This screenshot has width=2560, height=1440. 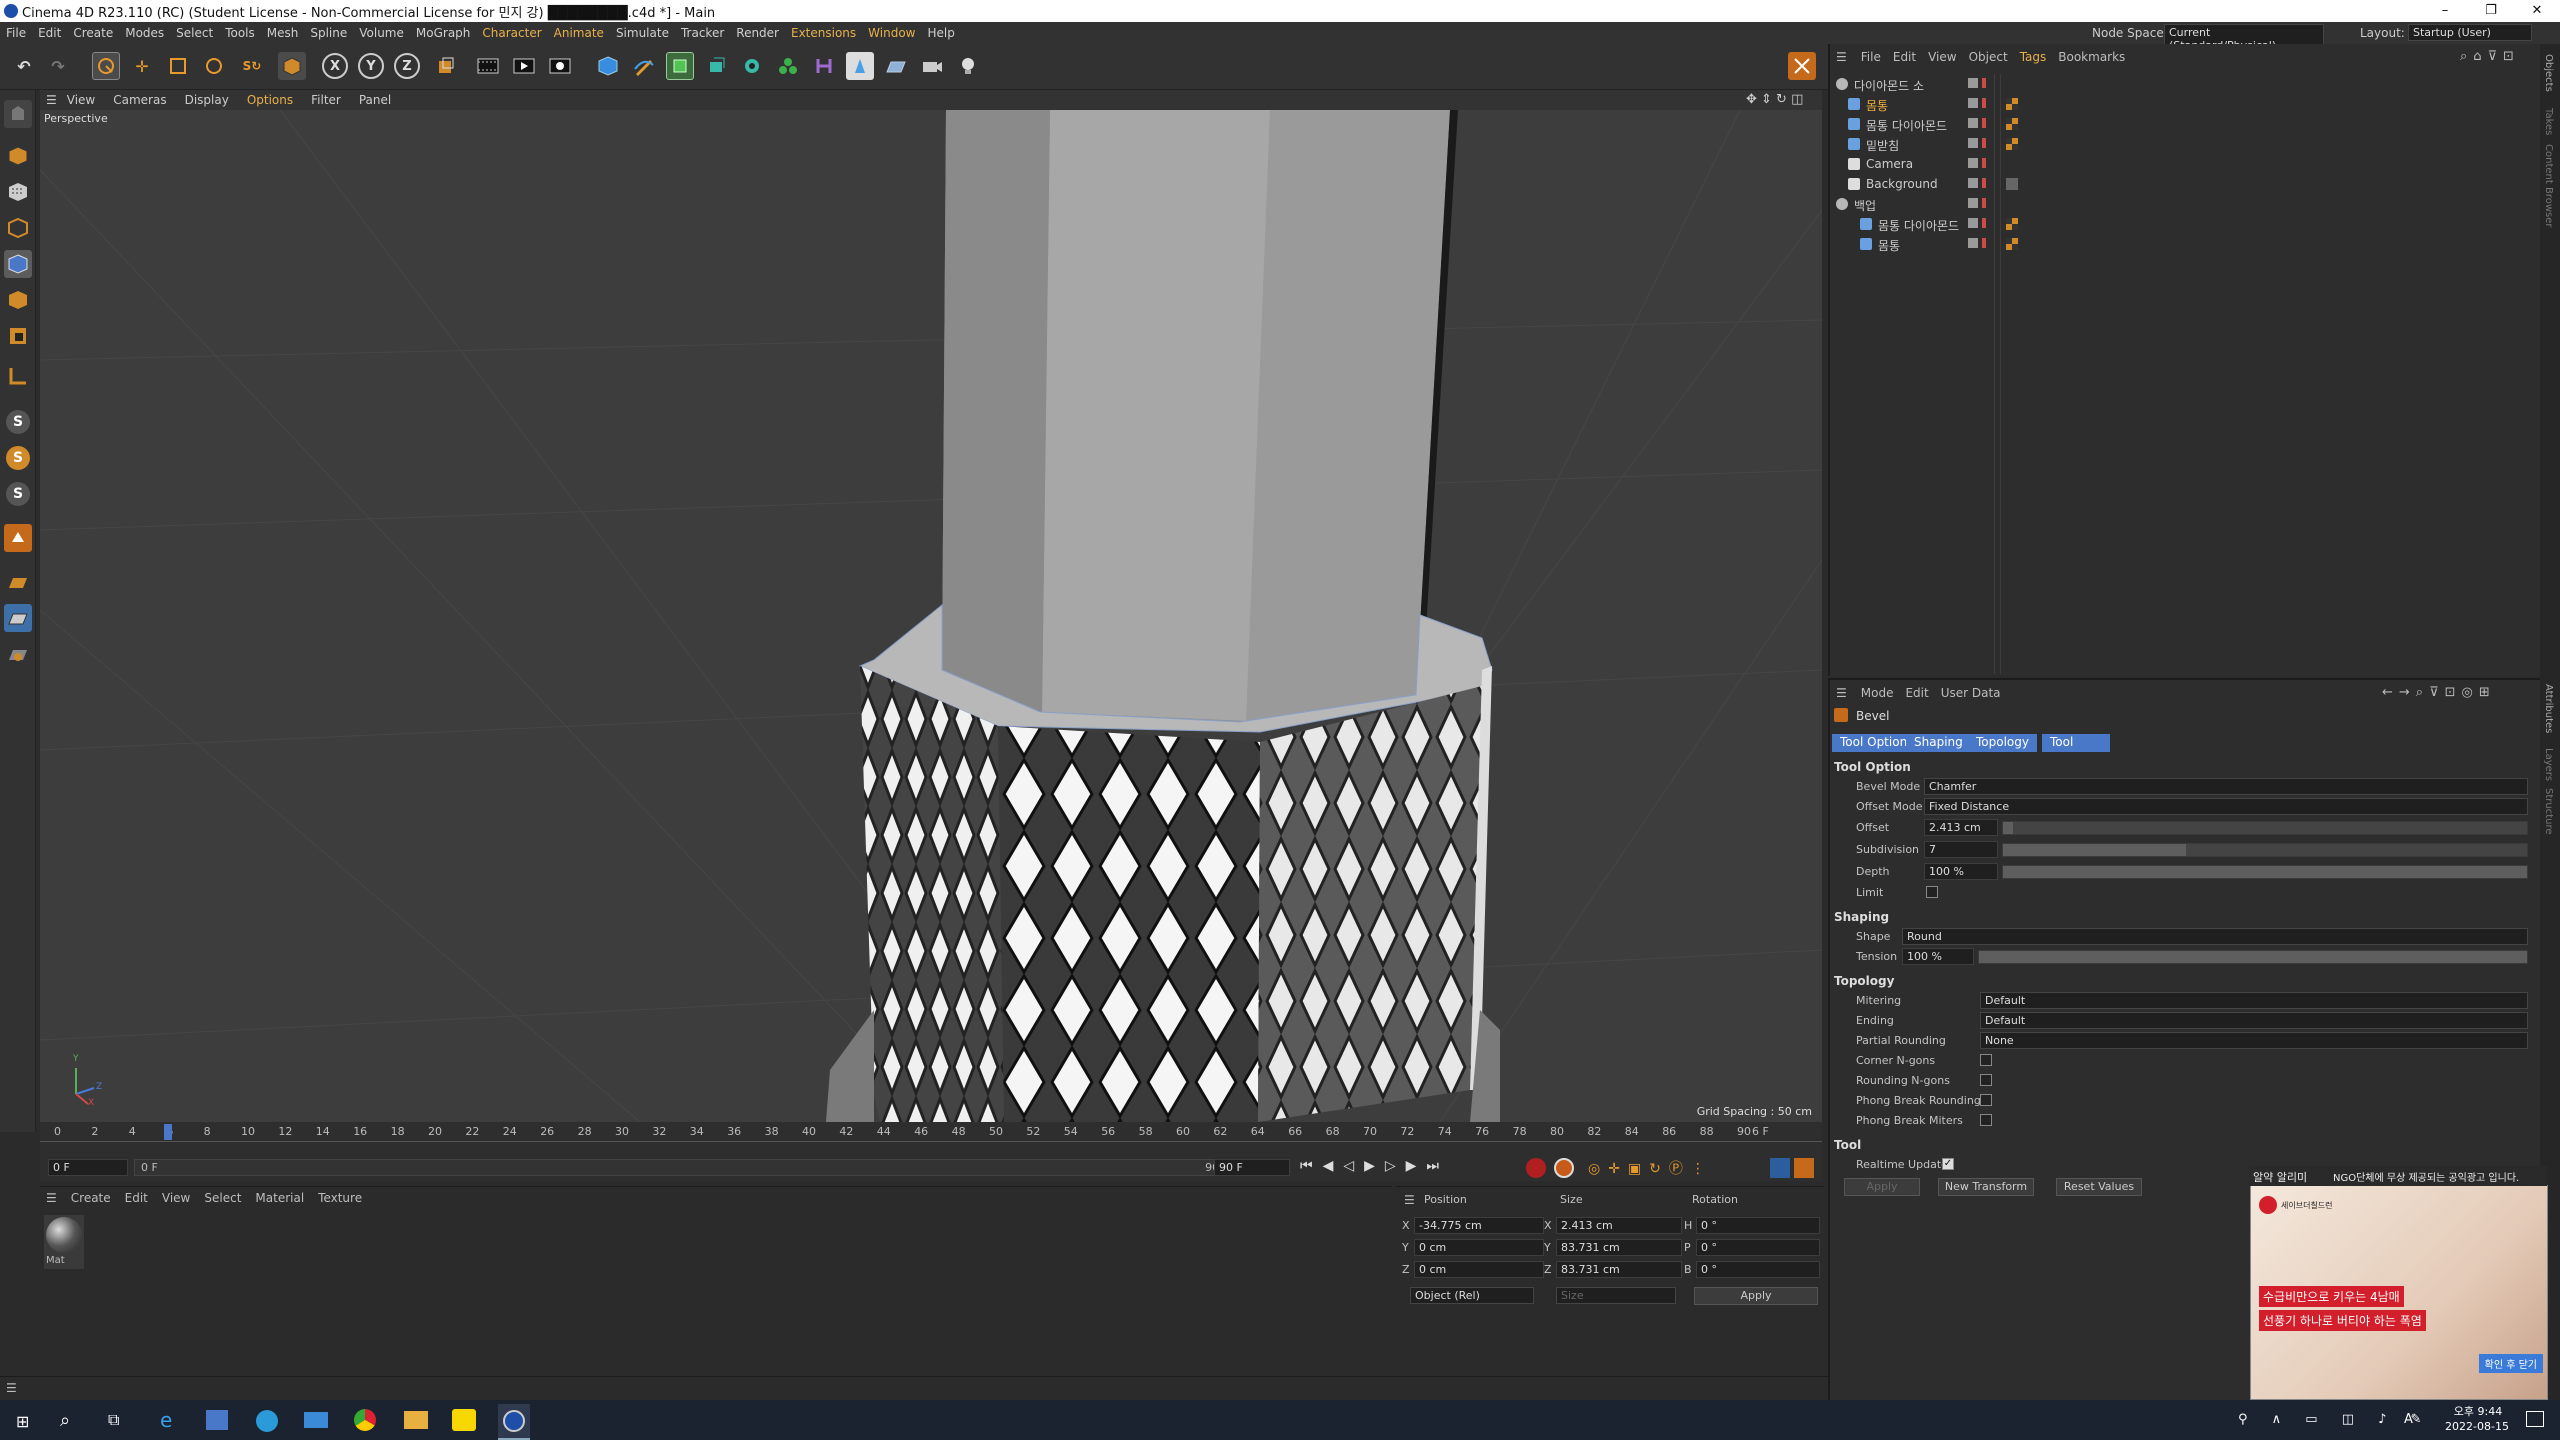 What do you see at coordinates (18, 422) in the screenshot?
I see `snap-icon: S` at bounding box center [18, 422].